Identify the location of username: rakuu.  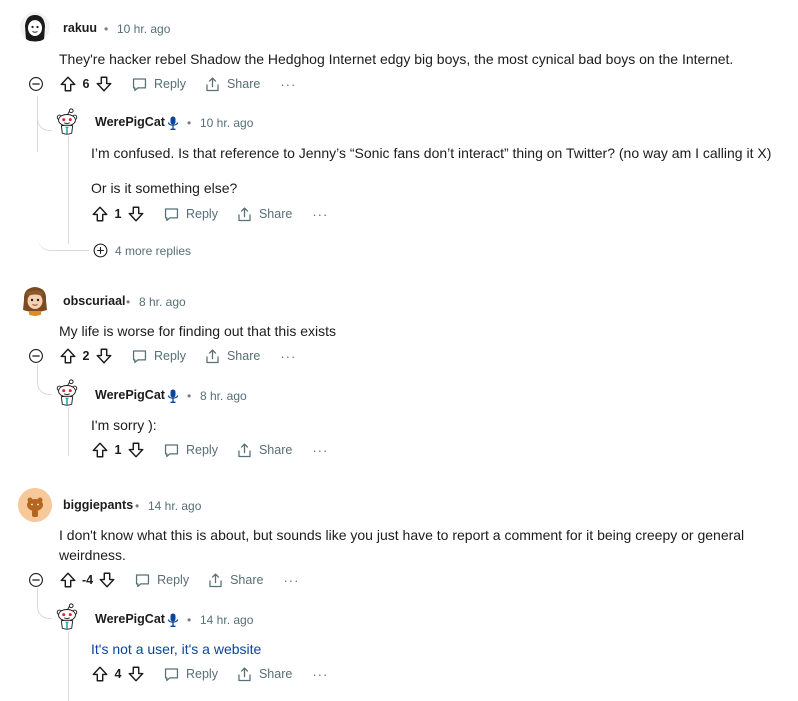
(80, 28).